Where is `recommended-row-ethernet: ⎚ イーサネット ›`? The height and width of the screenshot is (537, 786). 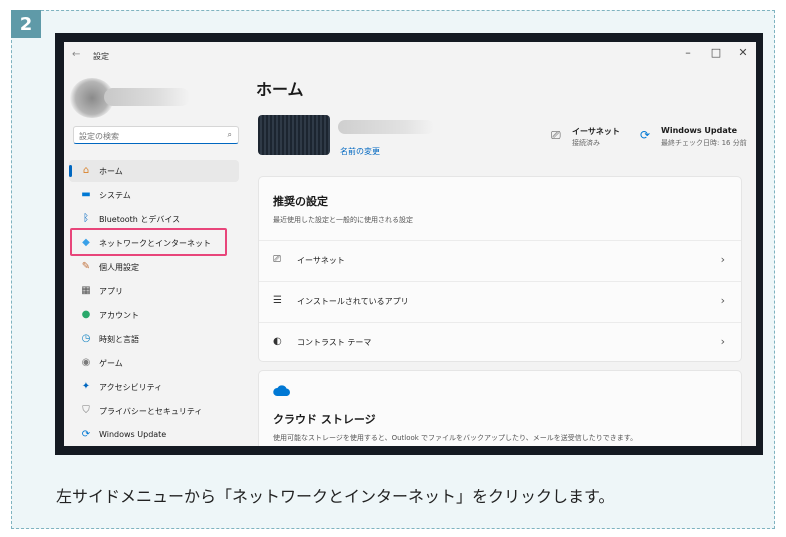
recommended-row-ethernet: ⎚ イーサネット › is located at coordinates (500, 260).